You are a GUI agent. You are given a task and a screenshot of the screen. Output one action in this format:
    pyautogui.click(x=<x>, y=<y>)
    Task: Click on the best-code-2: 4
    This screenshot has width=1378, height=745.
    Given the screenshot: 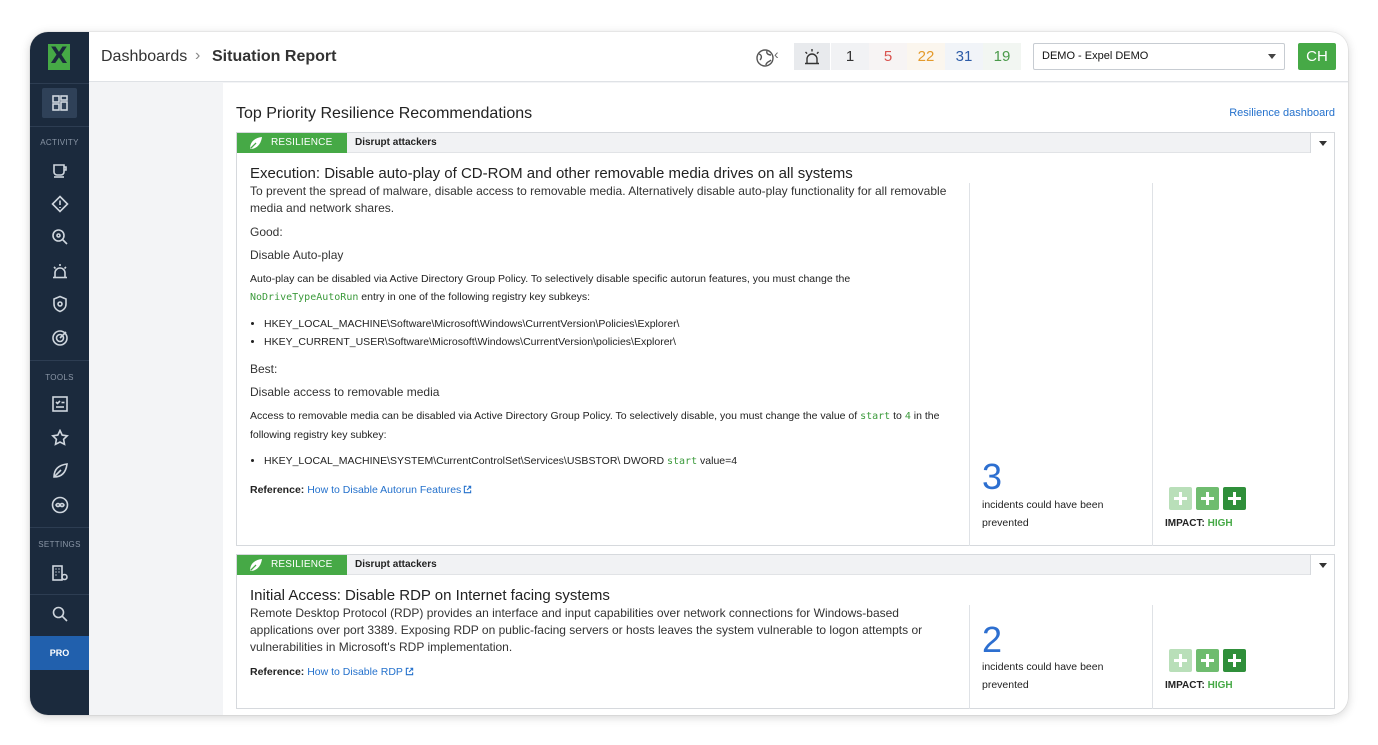 What is the action you would take?
    pyautogui.click(x=907, y=416)
    